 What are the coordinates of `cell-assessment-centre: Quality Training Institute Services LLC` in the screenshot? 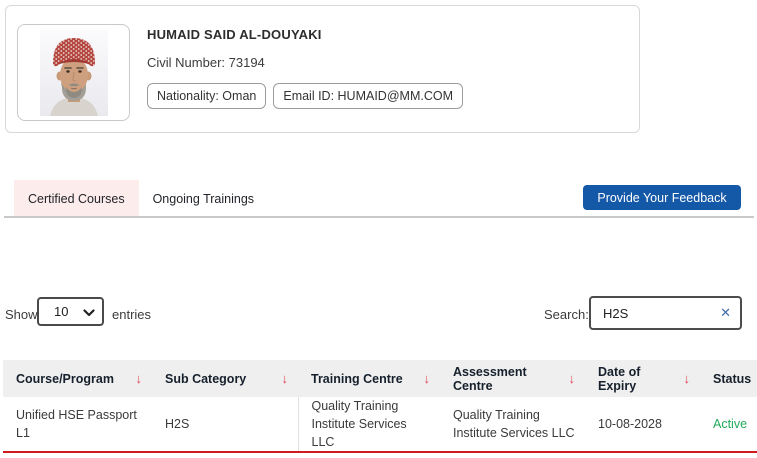 It's located at (512, 425).